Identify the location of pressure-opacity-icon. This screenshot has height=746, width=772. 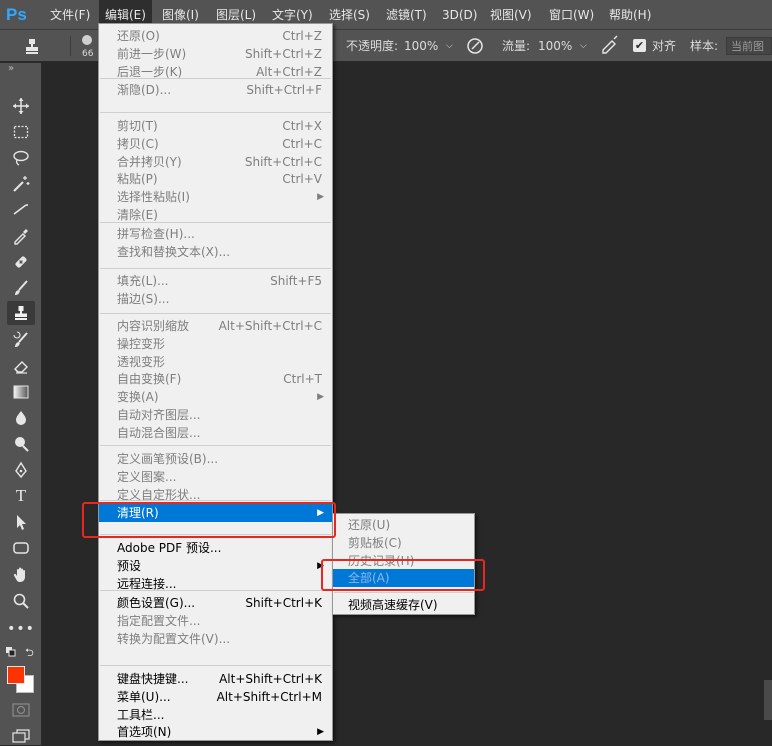
(475, 46).